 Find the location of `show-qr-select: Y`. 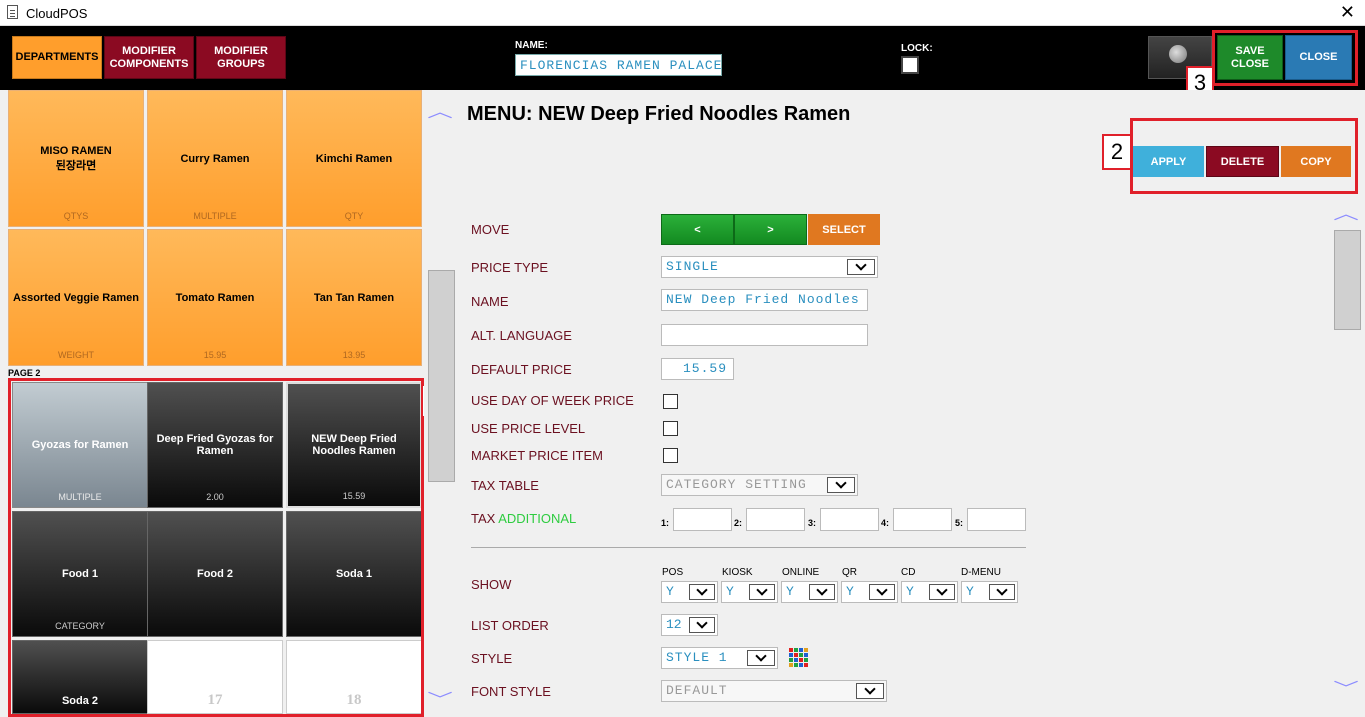

show-qr-select: Y is located at coordinates (869, 592).